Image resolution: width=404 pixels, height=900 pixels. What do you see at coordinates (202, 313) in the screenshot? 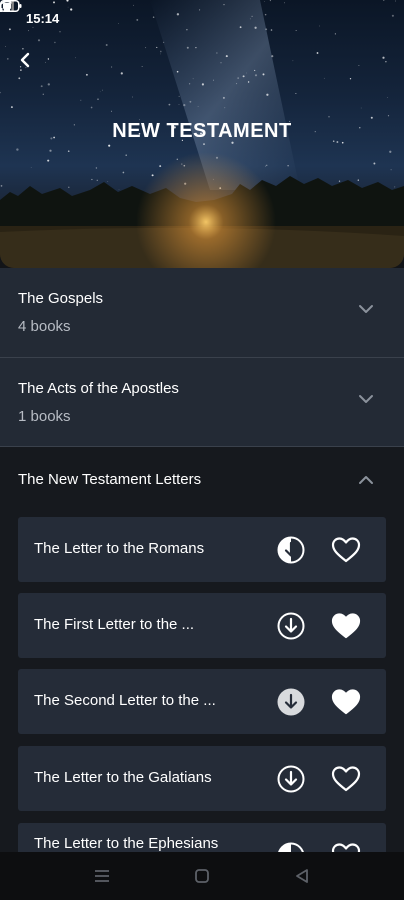
I see `section-gospels: The Gospels 4 books` at bounding box center [202, 313].